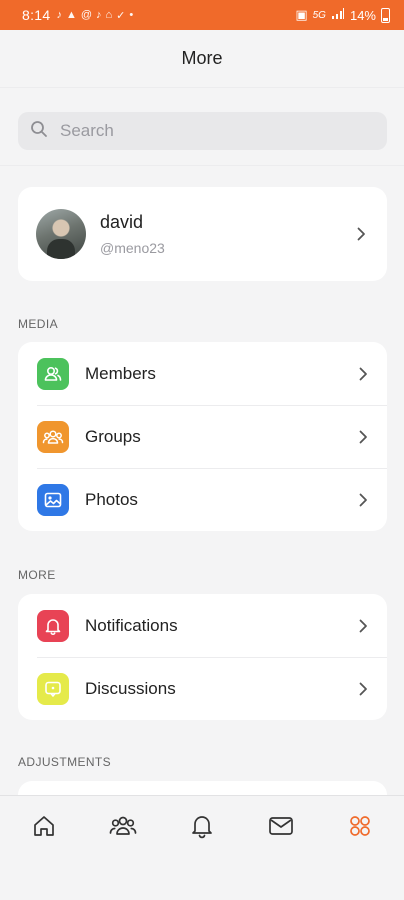 The width and height of the screenshot is (404, 900). I want to click on menu-item-discussions: Discussions, so click(202, 688).